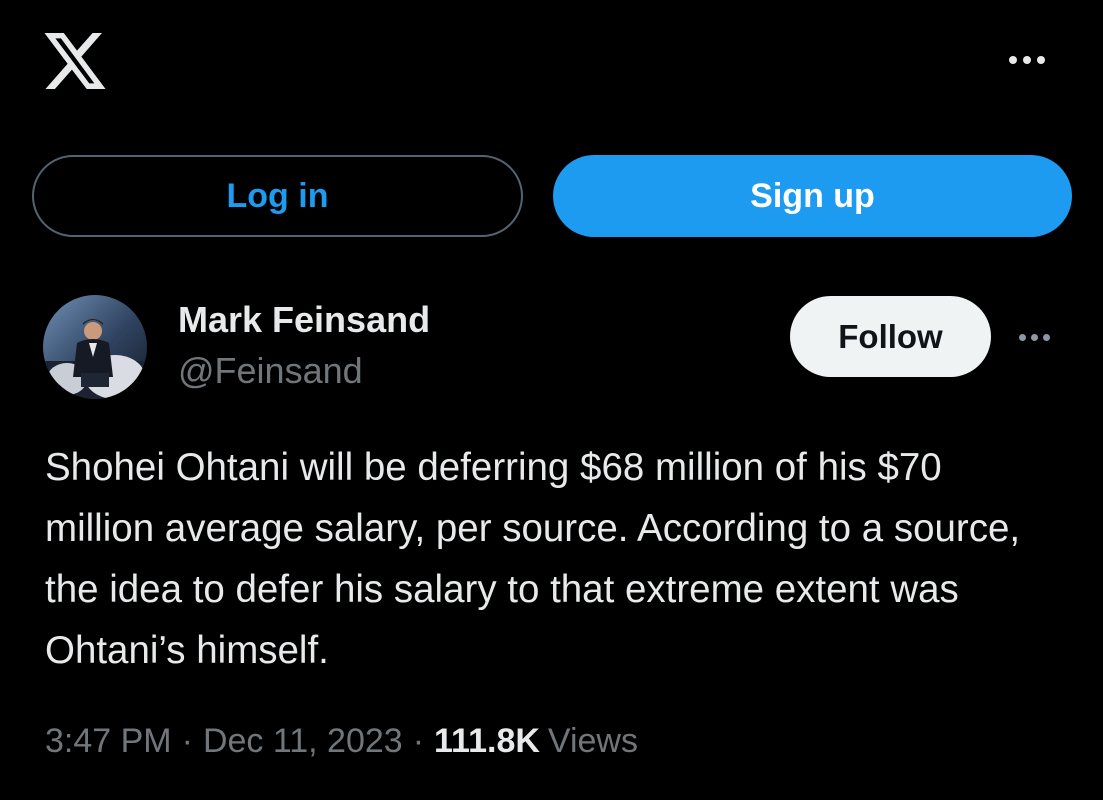 The width and height of the screenshot is (1103, 800). Describe the element at coordinates (304, 320) in the screenshot. I see `author-name: Mark Feinsand` at that location.